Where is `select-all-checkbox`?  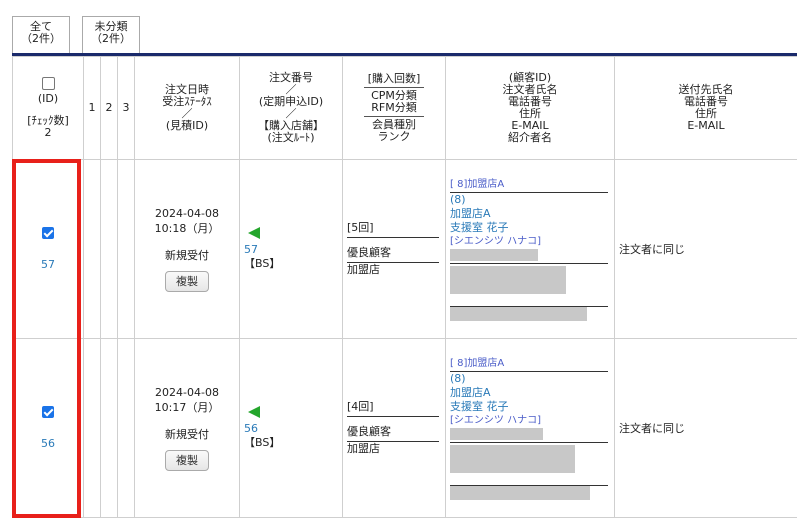 select-all-checkbox is located at coordinates (48, 83).